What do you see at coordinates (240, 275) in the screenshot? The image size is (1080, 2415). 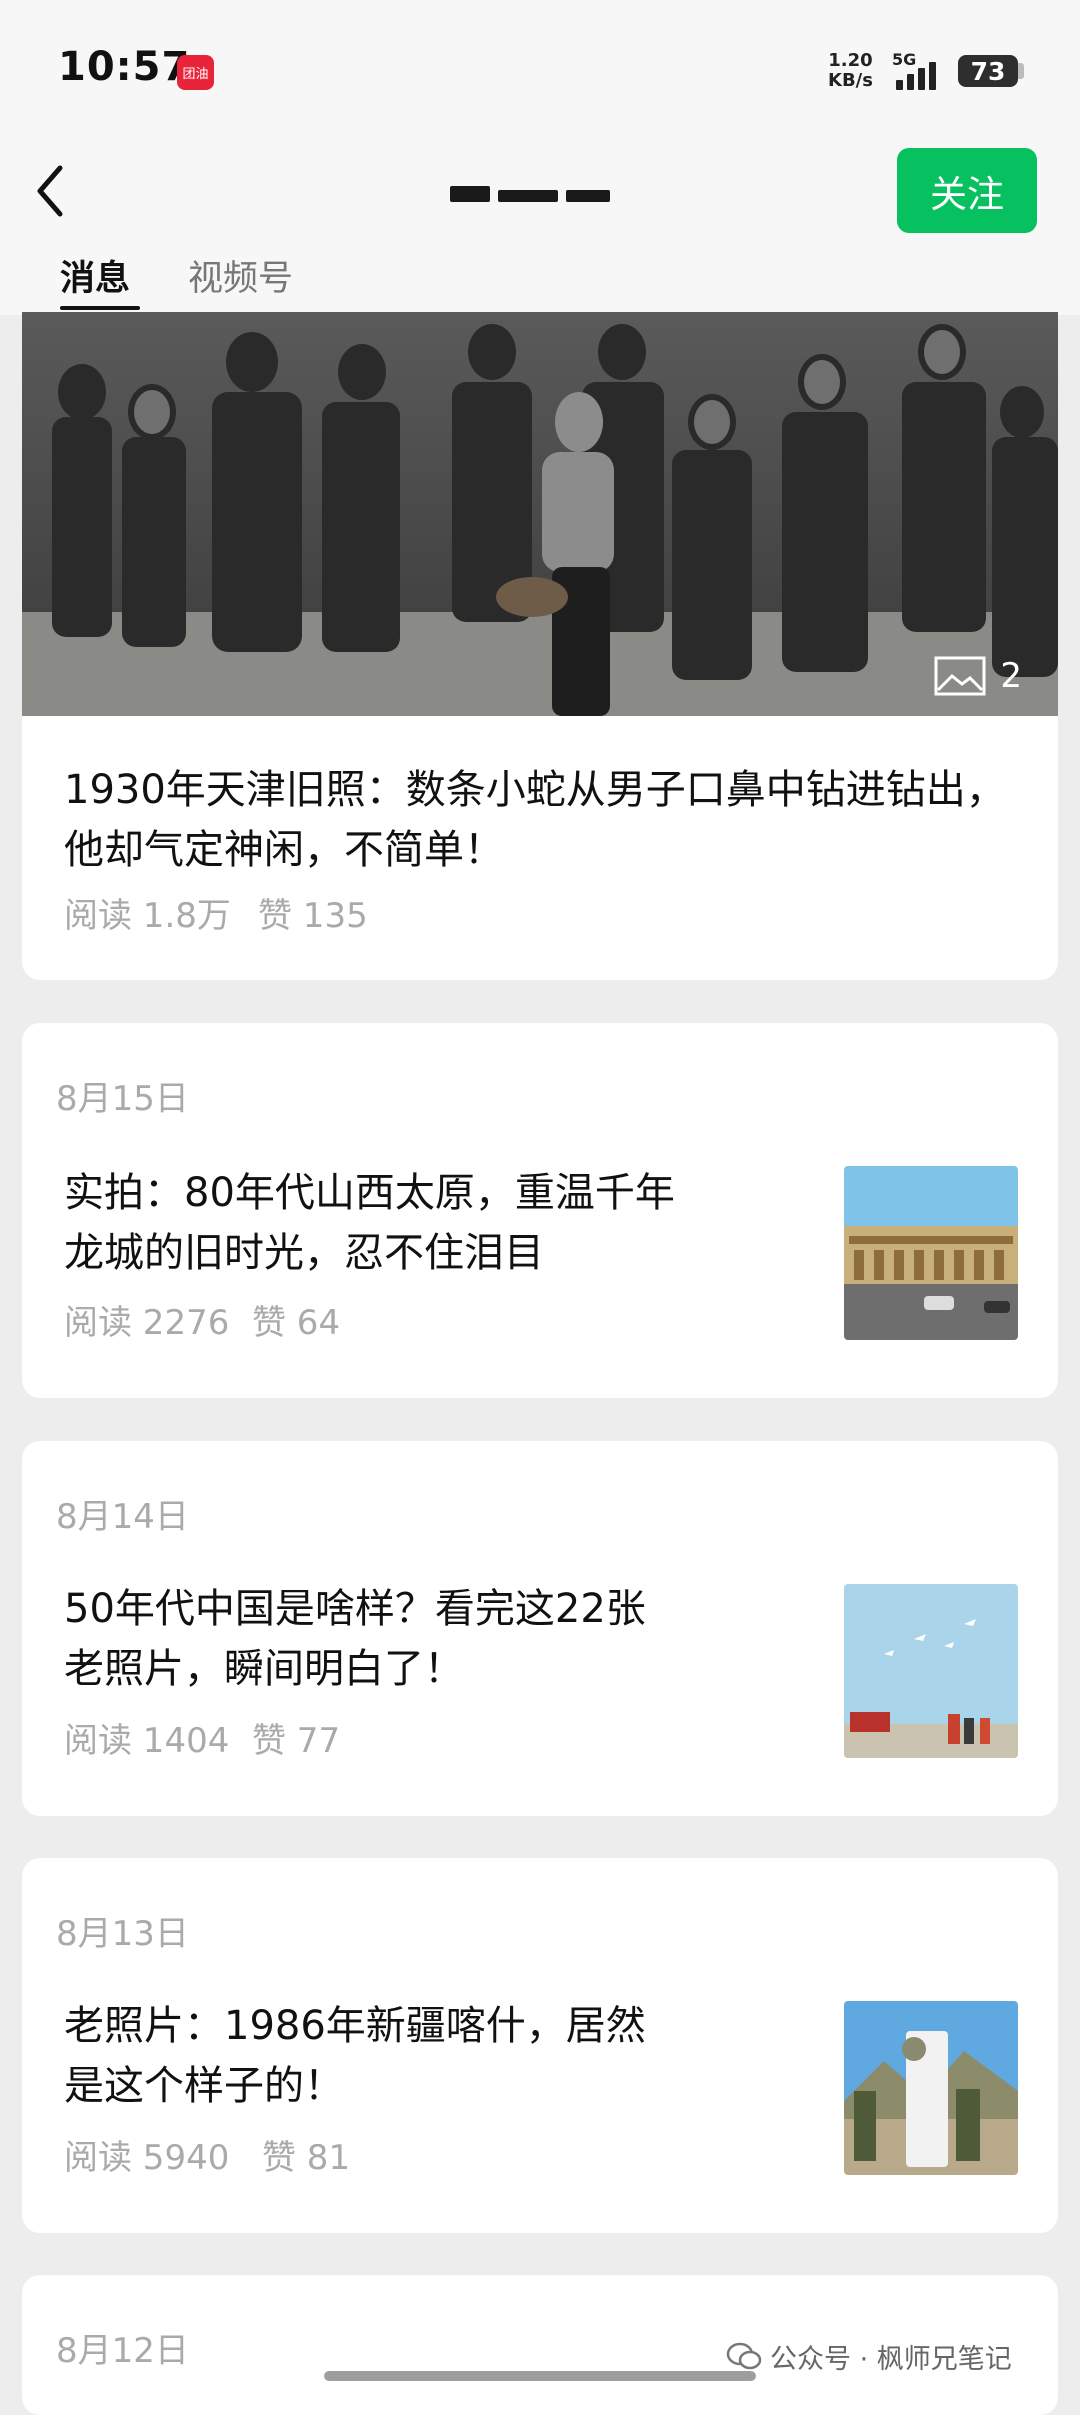 I see `tab-channels: 视频号` at bounding box center [240, 275].